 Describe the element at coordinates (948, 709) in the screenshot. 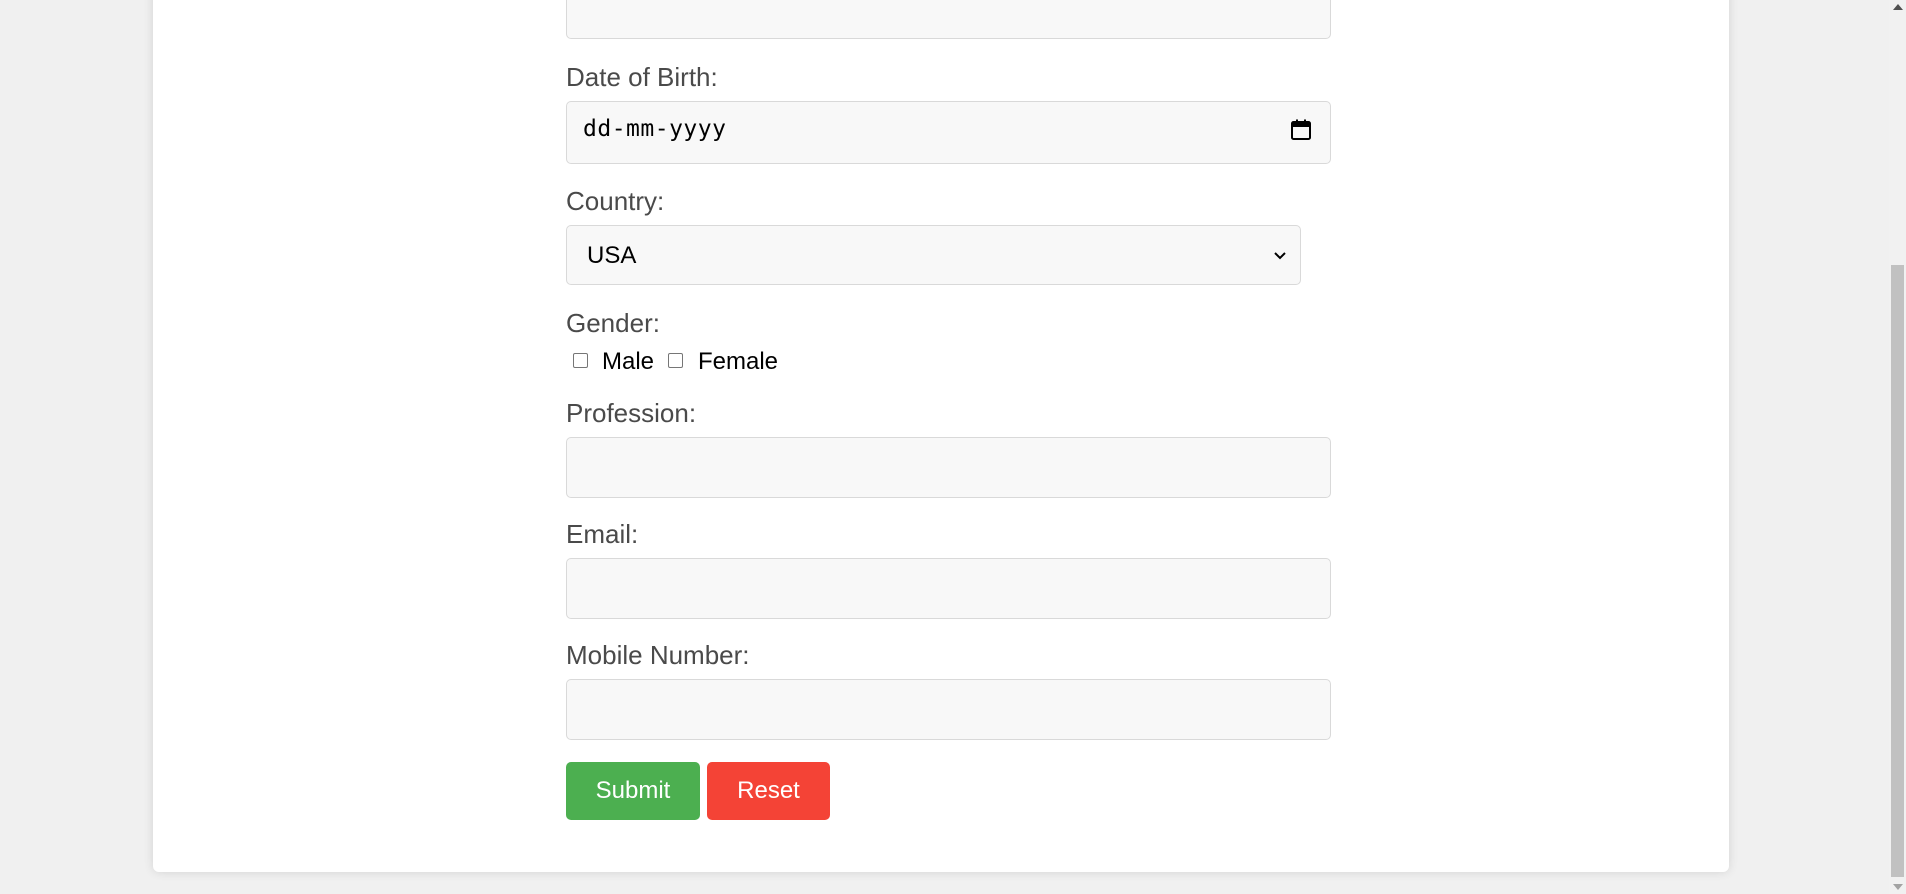

I see `mobile-input` at that location.